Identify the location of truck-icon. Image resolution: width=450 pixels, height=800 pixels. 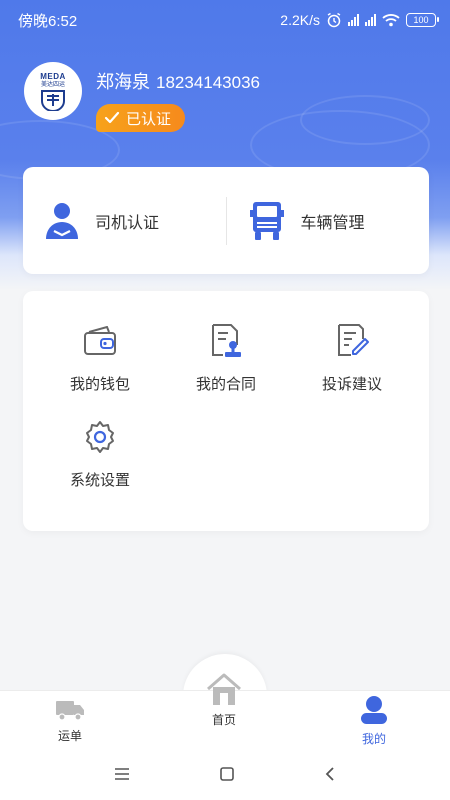
(266, 220).